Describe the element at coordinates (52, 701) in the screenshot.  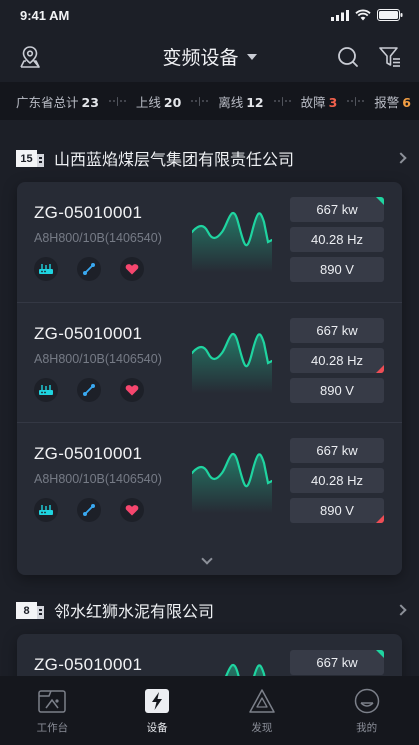
I see `workbench-icon` at that location.